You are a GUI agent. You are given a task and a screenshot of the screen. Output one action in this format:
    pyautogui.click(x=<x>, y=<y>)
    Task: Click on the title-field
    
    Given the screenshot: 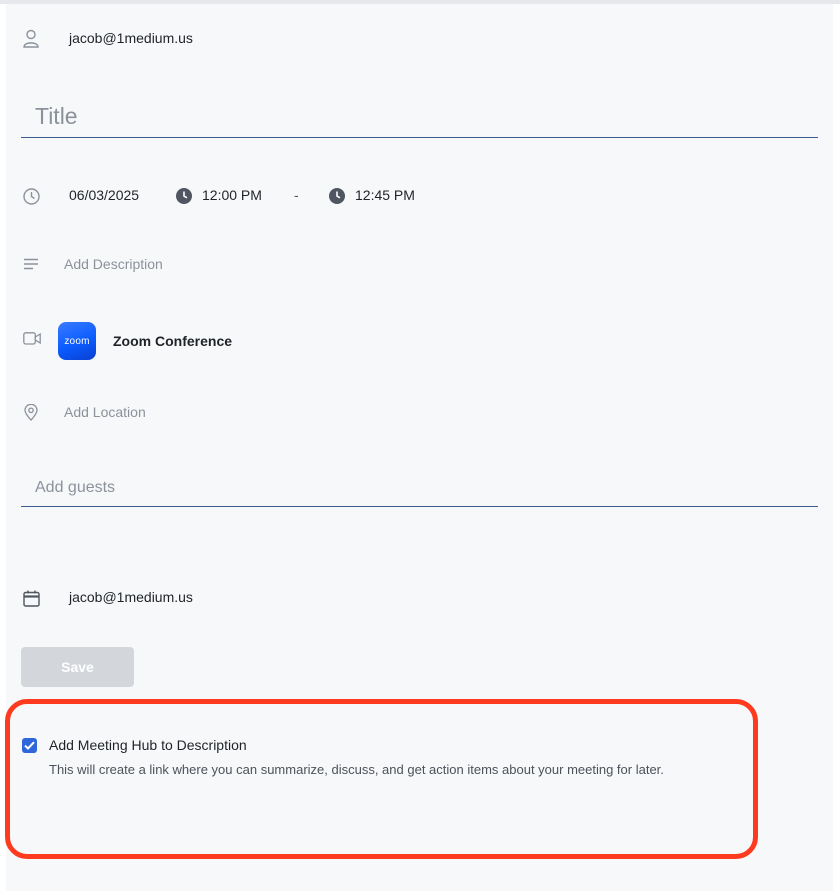 What is the action you would take?
    pyautogui.click(x=419, y=119)
    